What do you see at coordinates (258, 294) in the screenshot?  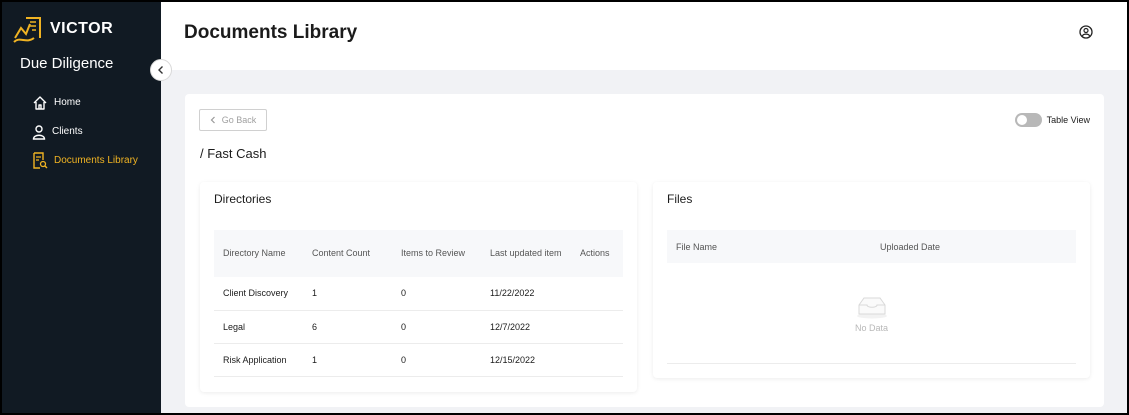 I see `cell-directory-name: Client Discovery` at bounding box center [258, 294].